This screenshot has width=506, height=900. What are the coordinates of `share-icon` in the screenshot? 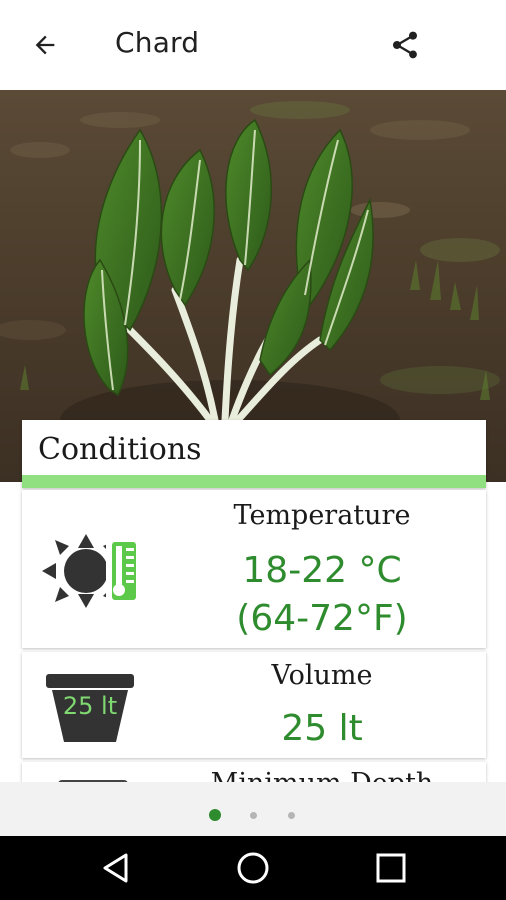 It's located at (405, 45).